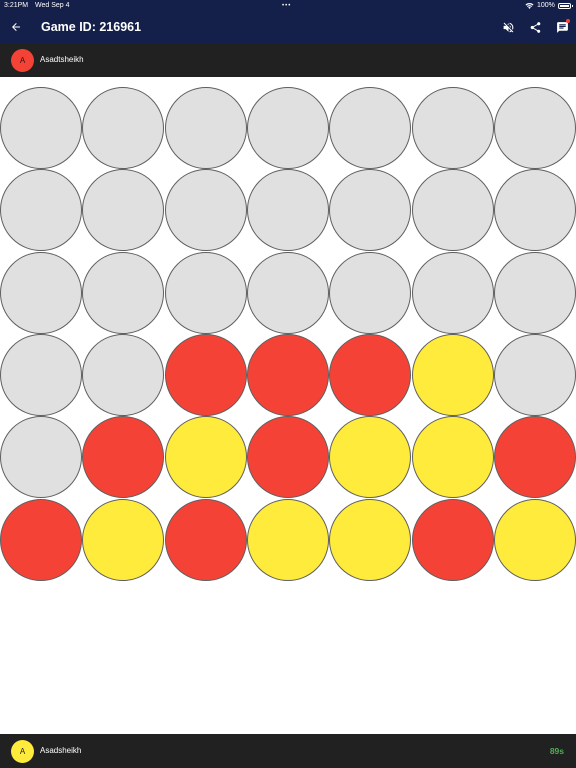 The image size is (576, 768). What do you see at coordinates (206, 457) in the screenshot?
I see `board-cell-r5-c3` at bounding box center [206, 457].